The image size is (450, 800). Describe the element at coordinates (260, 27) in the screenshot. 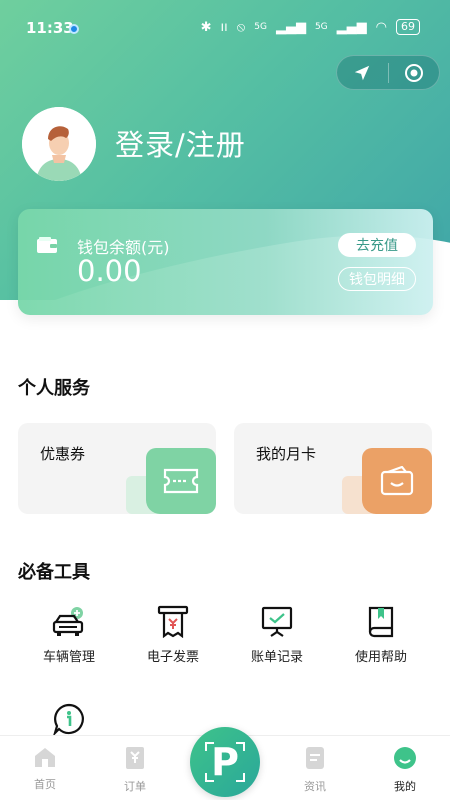

I see `signal-1-label: 5G` at that location.